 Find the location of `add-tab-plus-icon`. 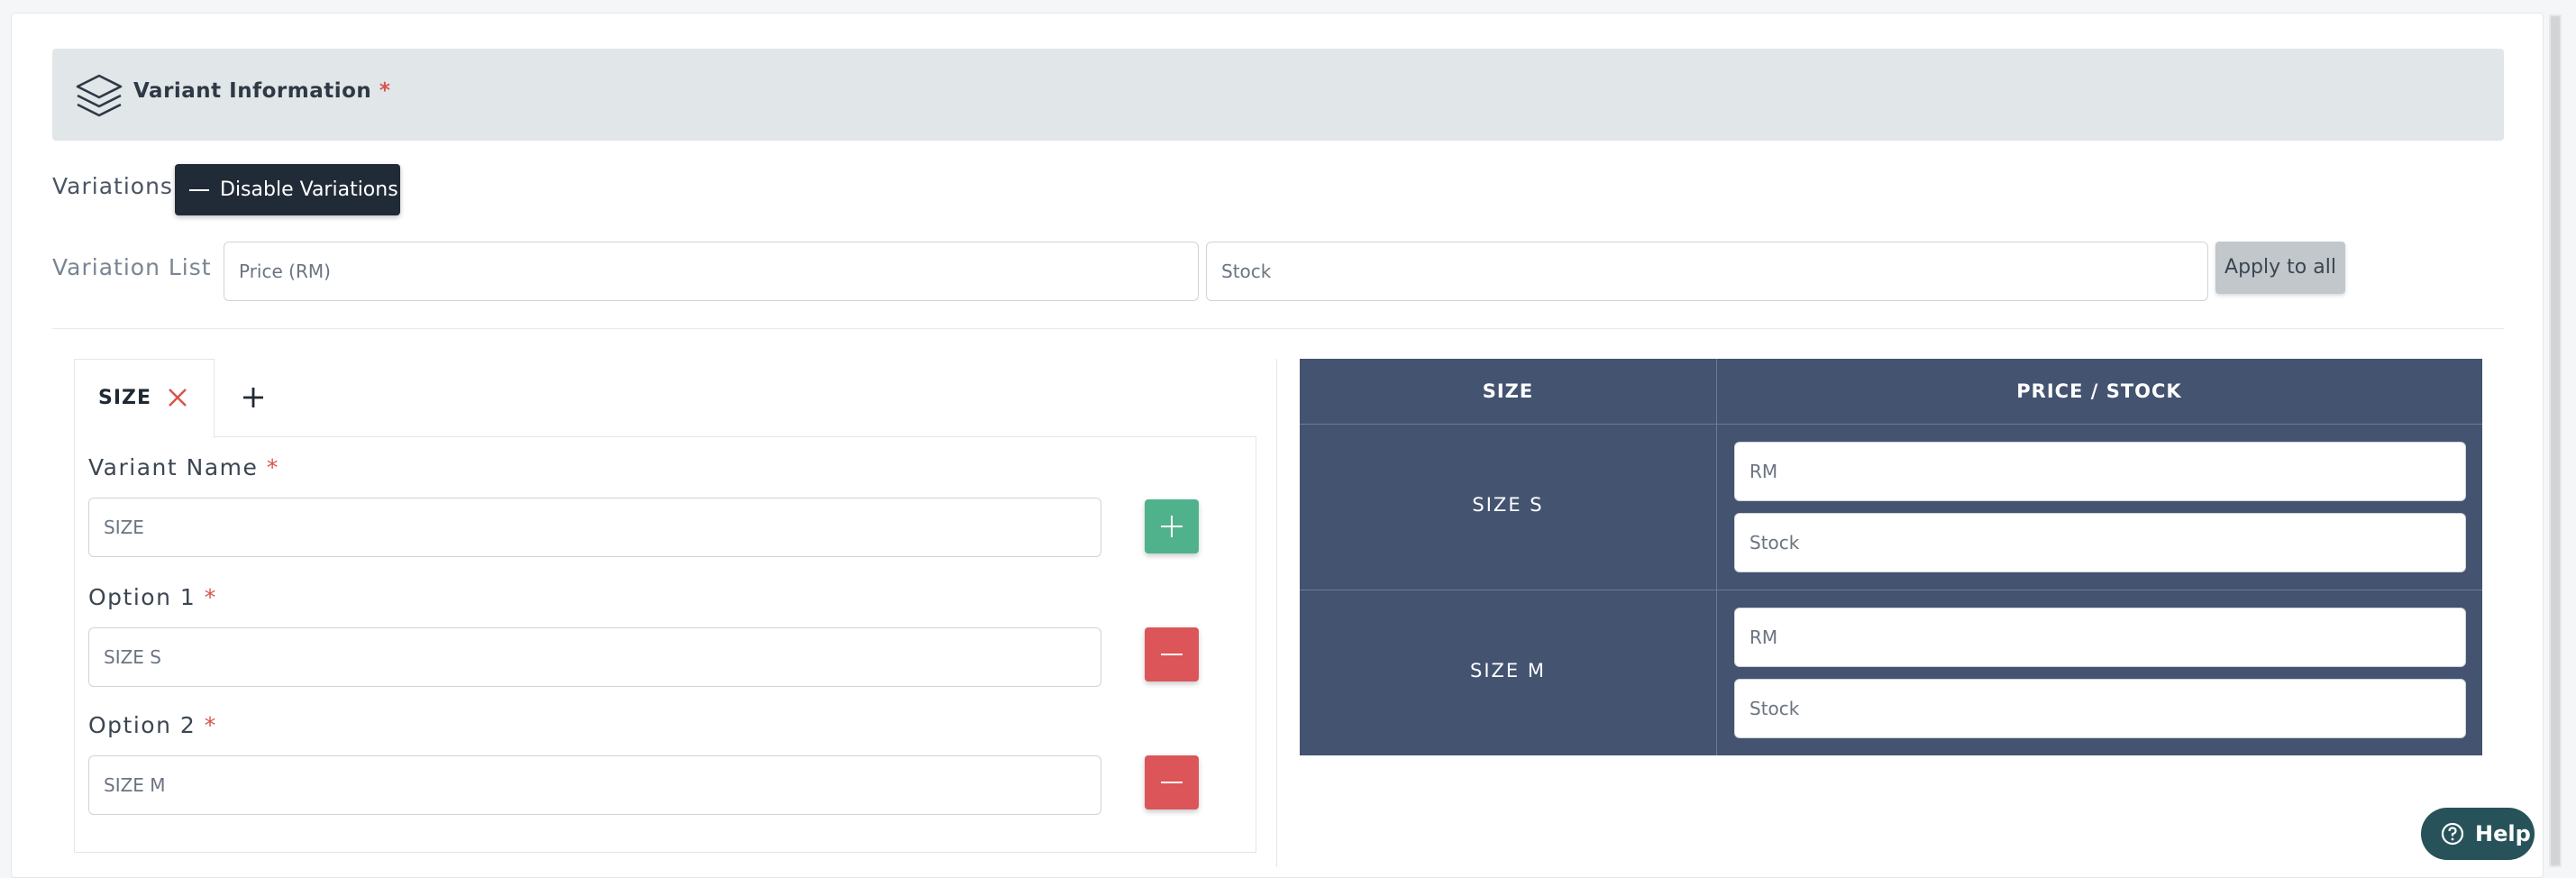

add-tab-plus-icon is located at coordinates (254, 397).